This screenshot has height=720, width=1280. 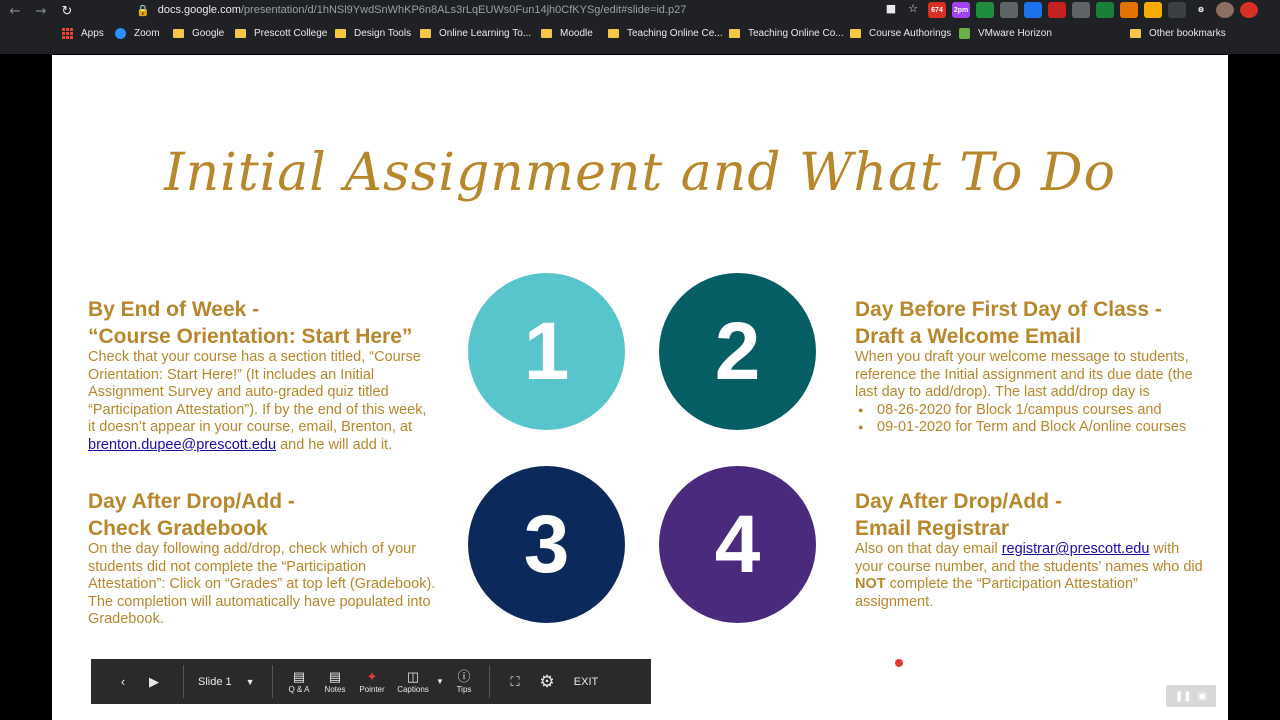 I want to click on laser-pointer-dot, so click(x=899, y=663).